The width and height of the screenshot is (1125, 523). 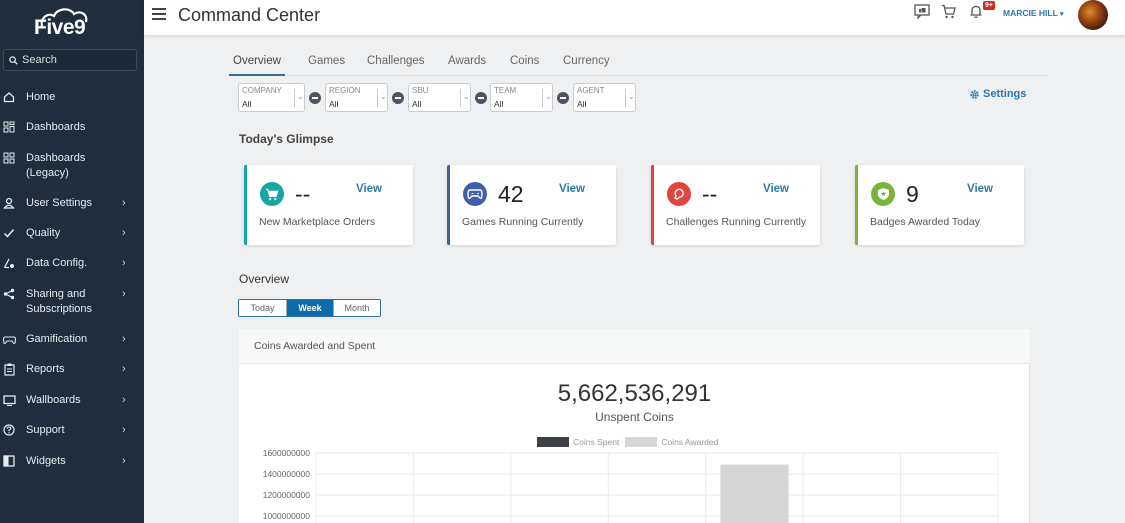 I want to click on coins-bar-chart: 1600000000 1400000000 1200000000 1000000000, so click(x=631, y=485).